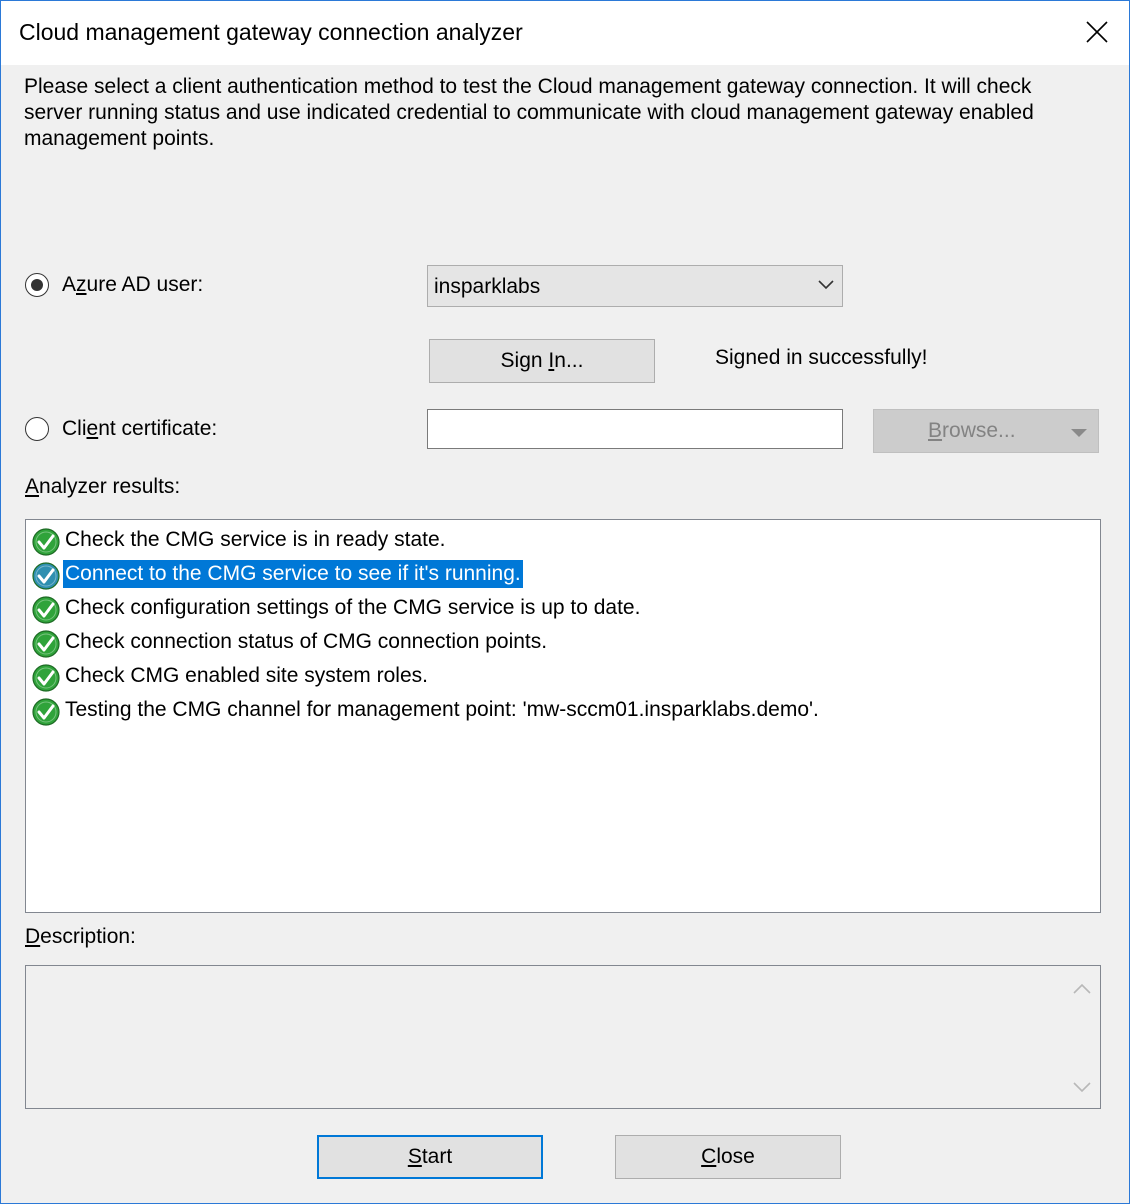 This screenshot has width=1130, height=1204. I want to click on radio-selected-dot, so click(37, 285).